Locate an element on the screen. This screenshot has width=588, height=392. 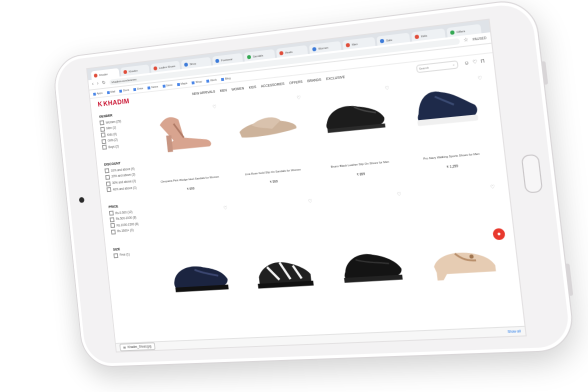
nav-link: Kids is located at coordinates (253, 87).